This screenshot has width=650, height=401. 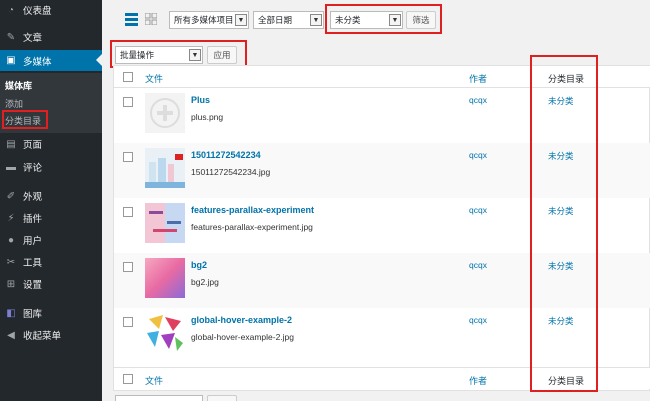 I want to click on sidebar-item-gallery: ◧ 图库, so click(x=51, y=313).